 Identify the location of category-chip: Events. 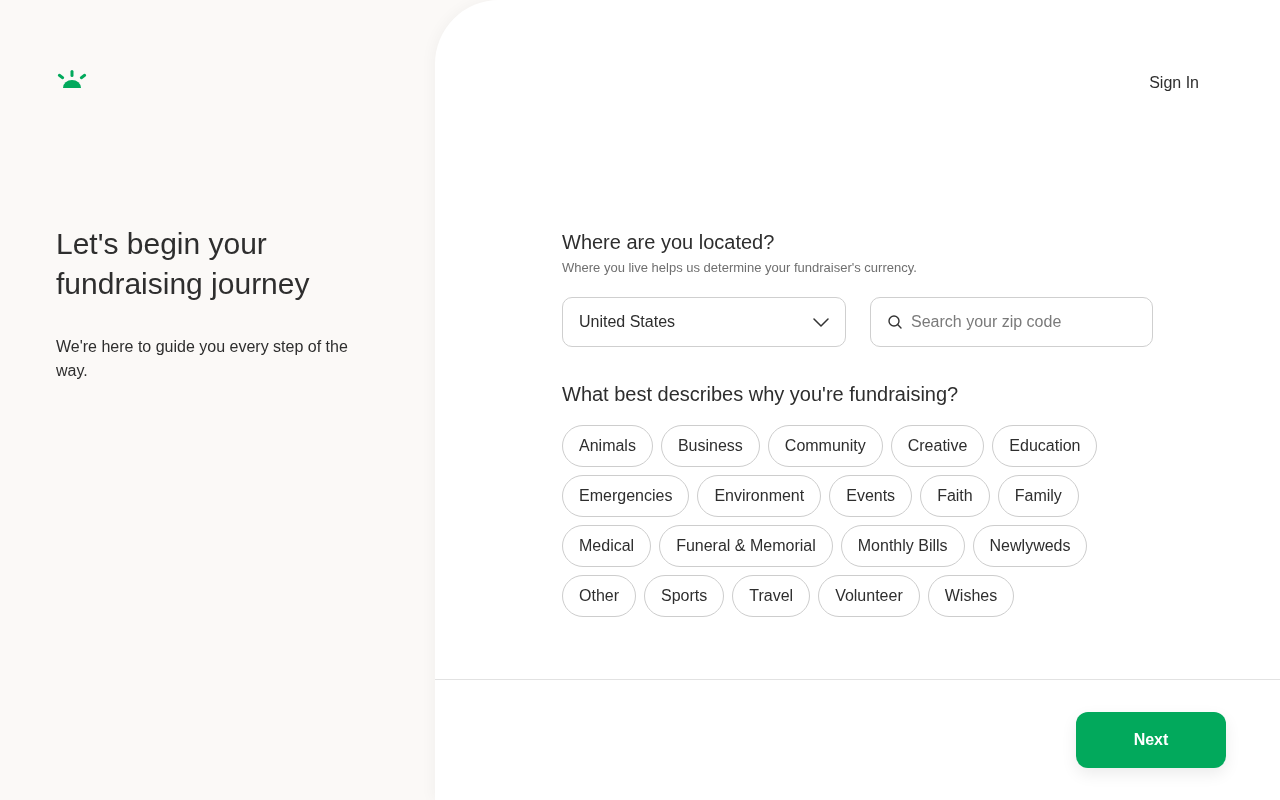
(871, 496).